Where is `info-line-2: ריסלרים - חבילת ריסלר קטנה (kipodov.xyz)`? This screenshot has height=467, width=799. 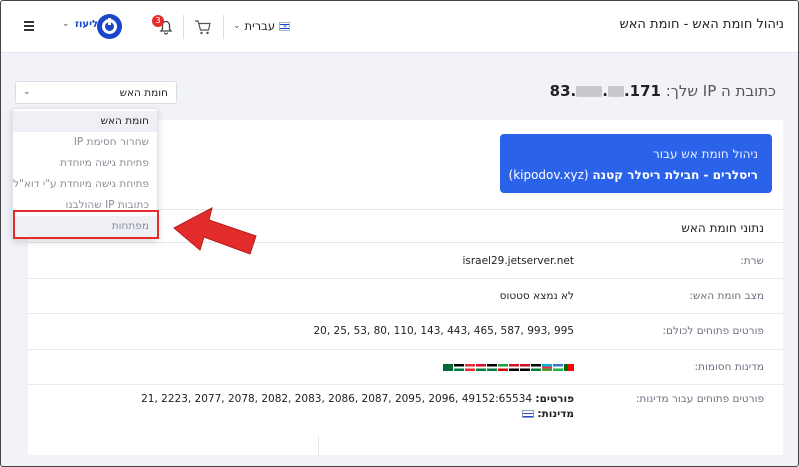
info-line-2: ריסלרים - חבילת ריסלר קטנה (kipodov.xyz) is located at coordinates (634, 175).